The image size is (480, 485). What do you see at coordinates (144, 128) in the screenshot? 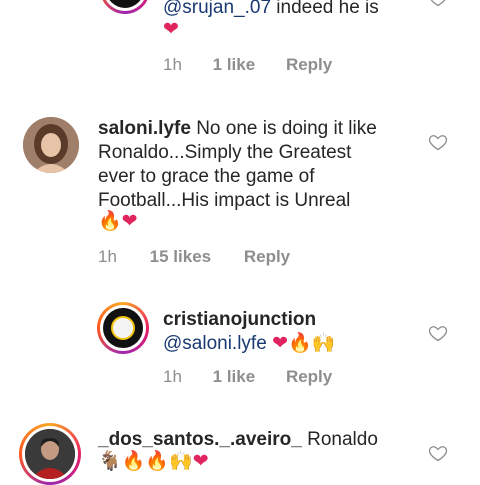
I see `username-saloni: saloni.lyfe` at bounding box center [144, 128].